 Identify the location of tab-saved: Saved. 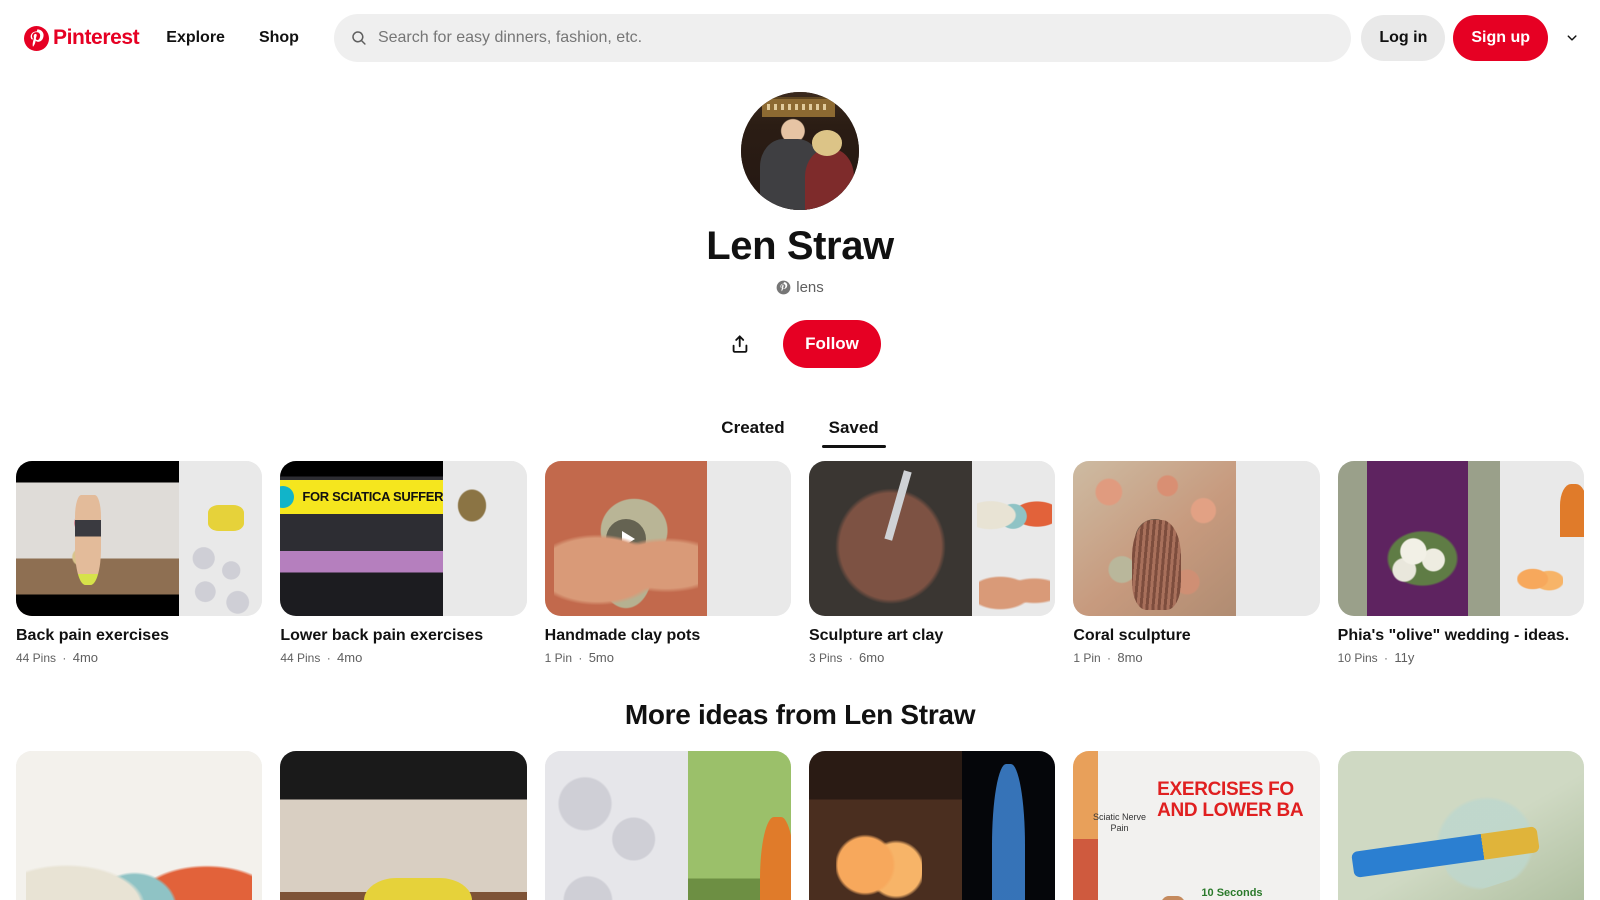
(853, 430).